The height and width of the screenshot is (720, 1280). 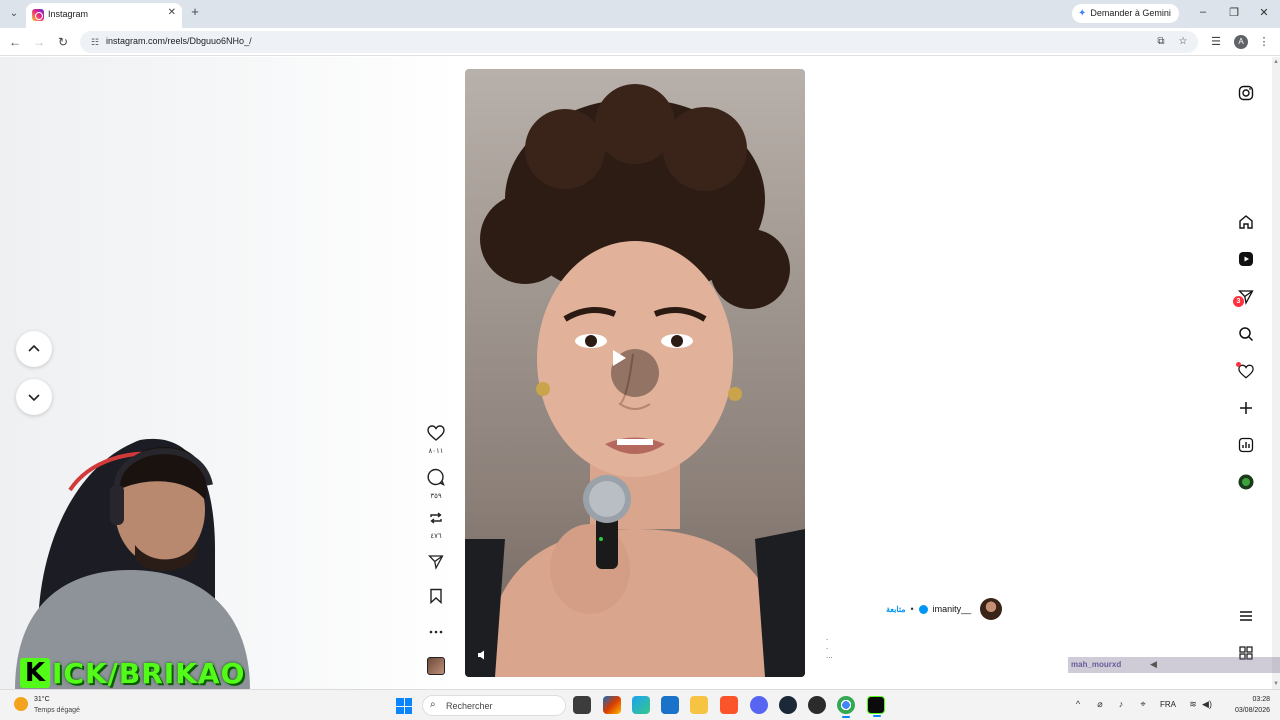 I want to click on page-scrollbar: ▲ ▼, so click(x=1276, y=373).